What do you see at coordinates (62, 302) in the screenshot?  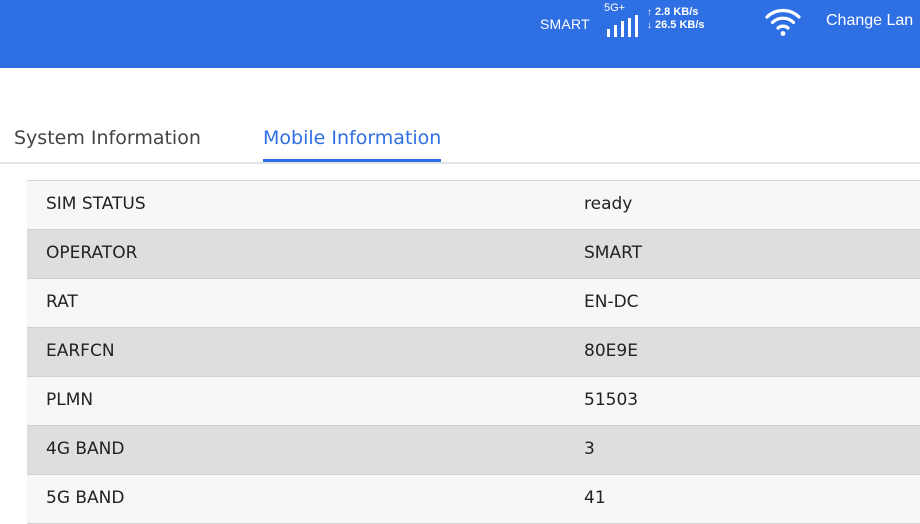 I see `row-key: RAT` at bounding box center [62, 302].